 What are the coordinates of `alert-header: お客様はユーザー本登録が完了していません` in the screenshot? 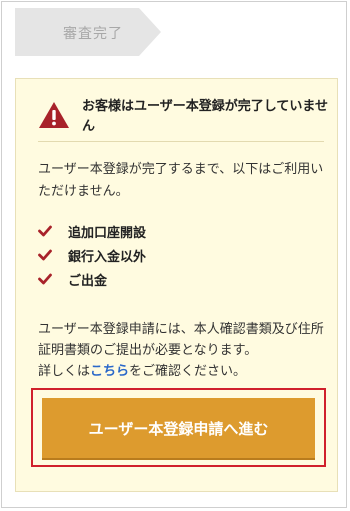 It's located at (183, 117).